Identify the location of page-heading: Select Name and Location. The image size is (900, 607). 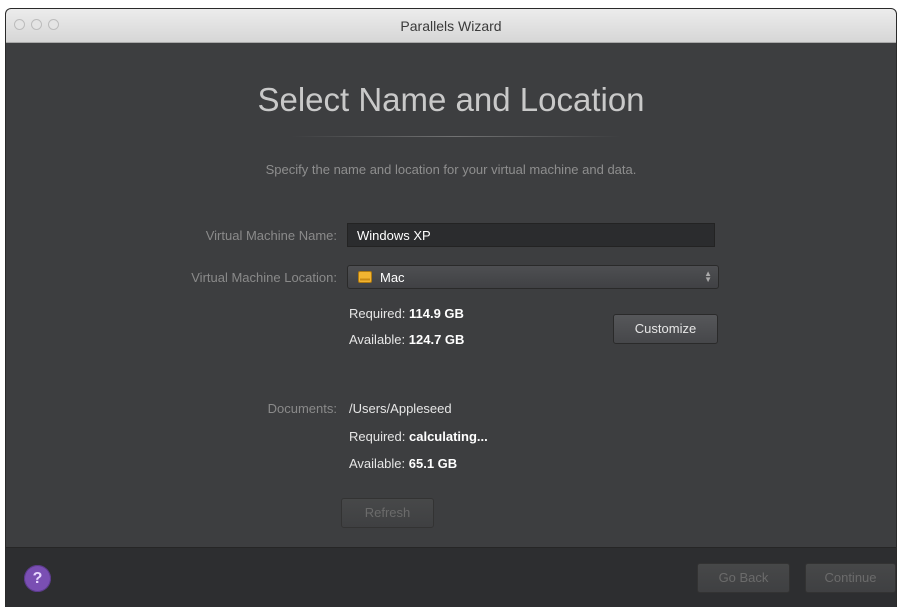
(451, 99).